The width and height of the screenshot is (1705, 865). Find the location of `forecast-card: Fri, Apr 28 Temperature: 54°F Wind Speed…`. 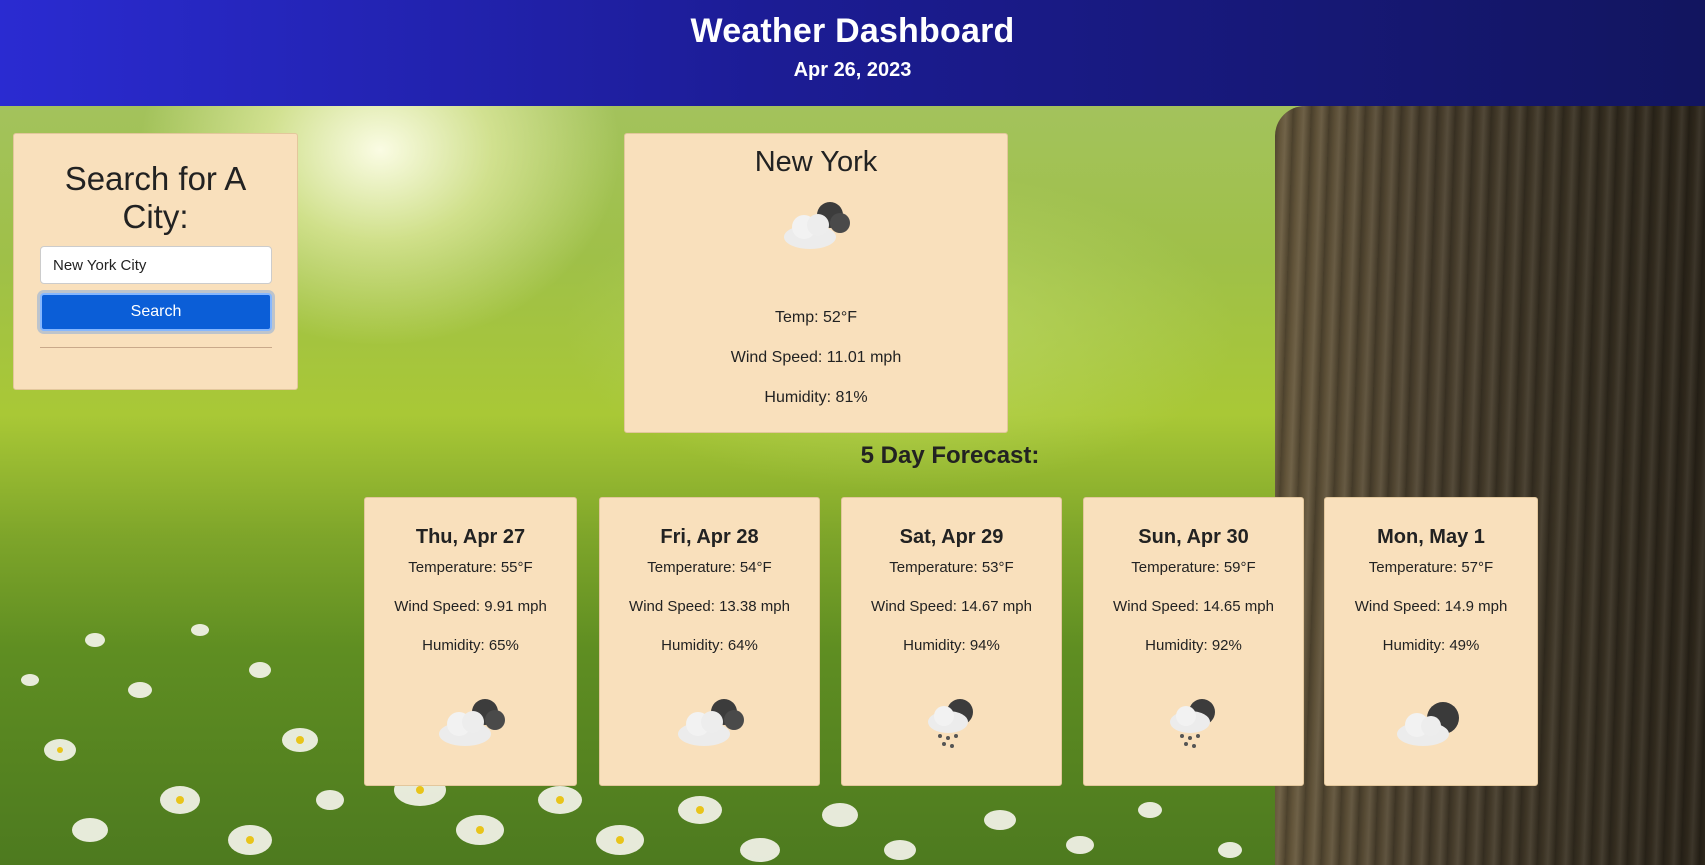

forecast-card: Fri, Apr 28 Temperature: 54°F Wind Speed… is located at coordinates (709, 641).